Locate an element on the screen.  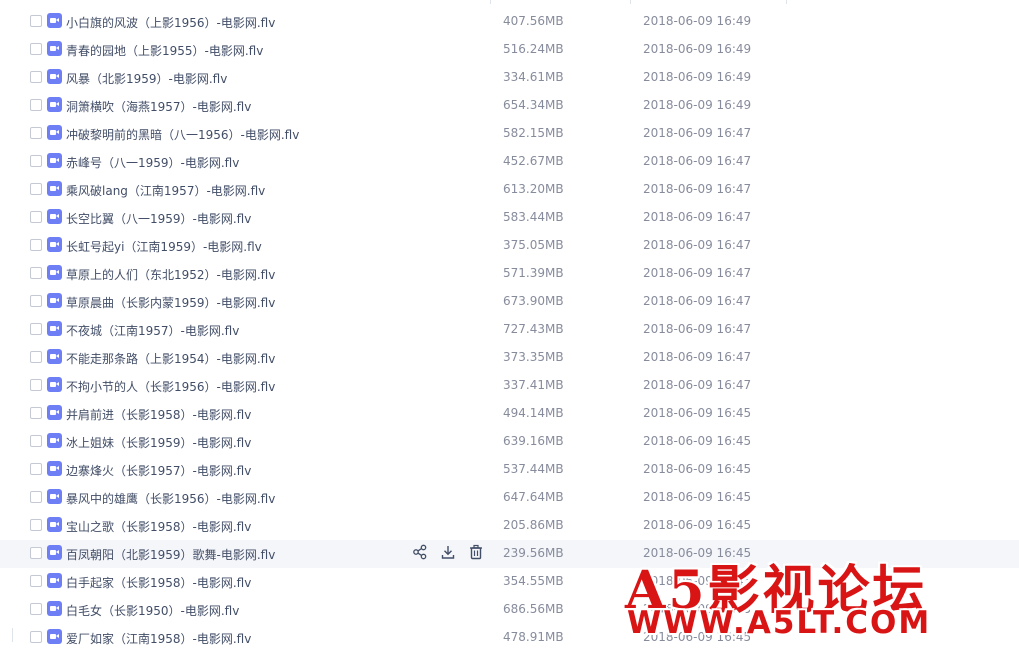
file-size: 452.67MB is located at coordinates (533, 161).